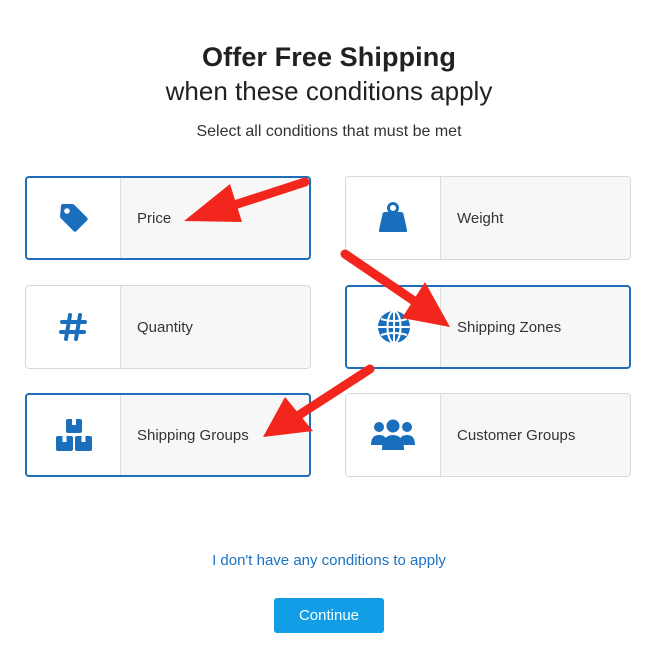 This screenshot has width=658, height=668. Describe the element at coordinates (329, 615) in the screenshot. I see `continue-button: Continue` at that location.